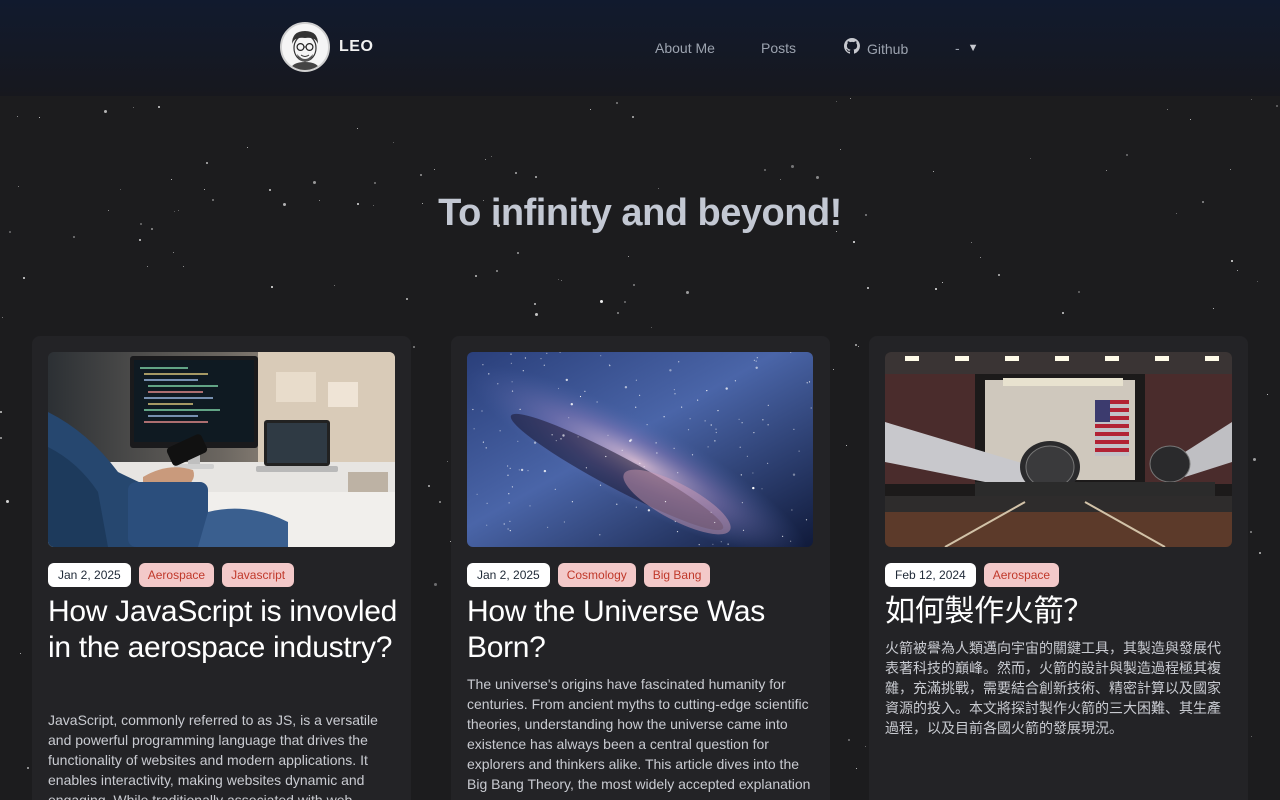  Describe the element at coordinates (356, 46) in the screenshot. I see `brand-name: LEO` at that location.